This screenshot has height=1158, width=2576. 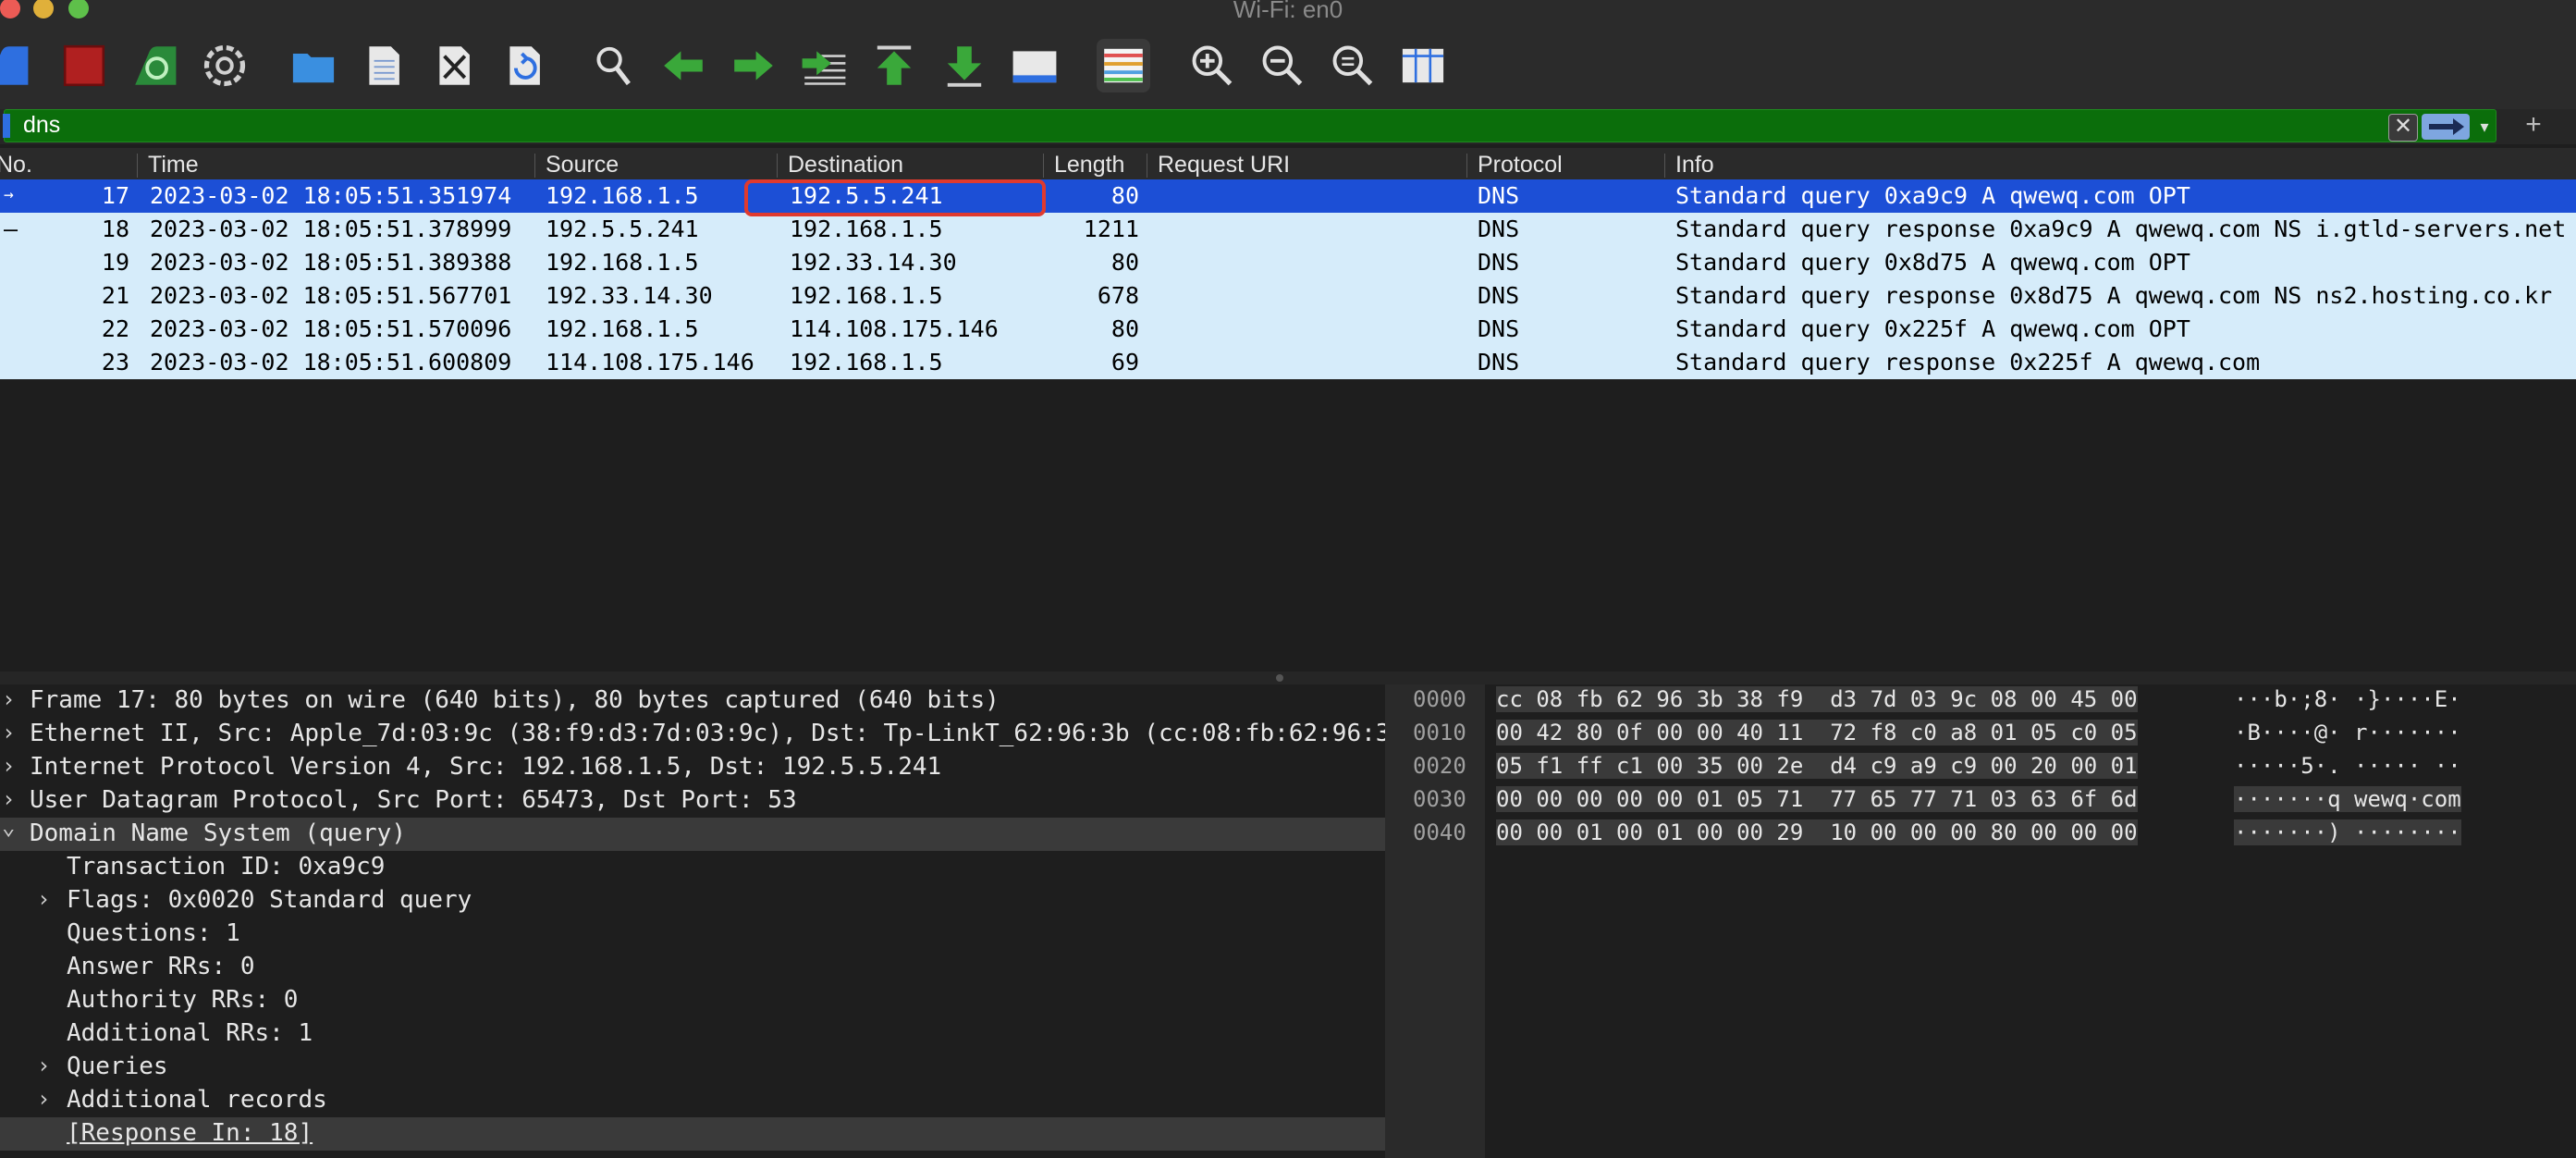 I want to click on go-last-packet-button, so click(x=965, y=65).